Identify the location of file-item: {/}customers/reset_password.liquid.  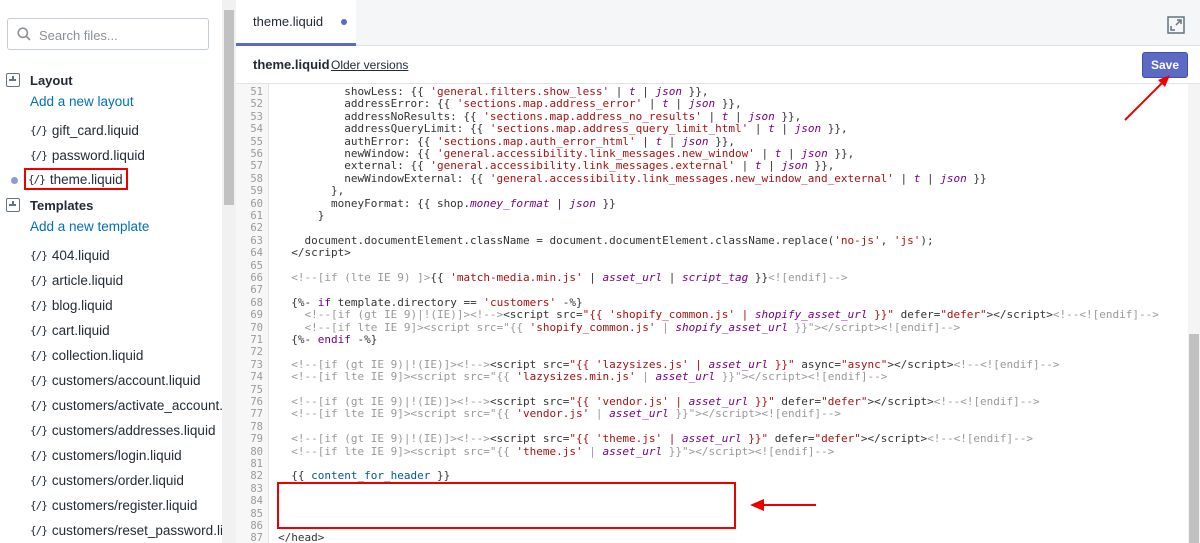
(126, 530).